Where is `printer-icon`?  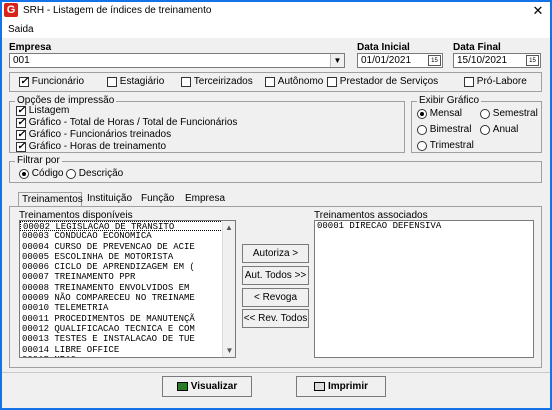 printer-icon is located at coordinates (319, 386).